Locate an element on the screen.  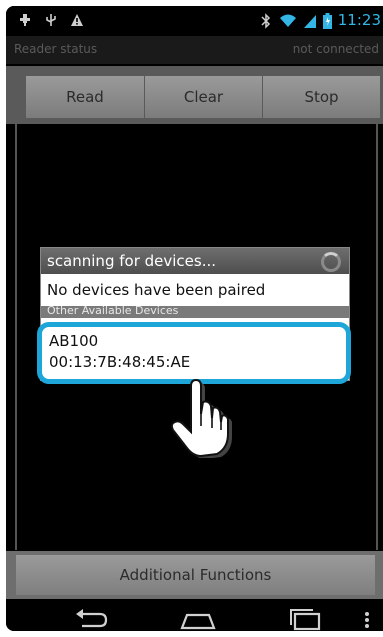
battery-icon is located at coordinates (327, 21).